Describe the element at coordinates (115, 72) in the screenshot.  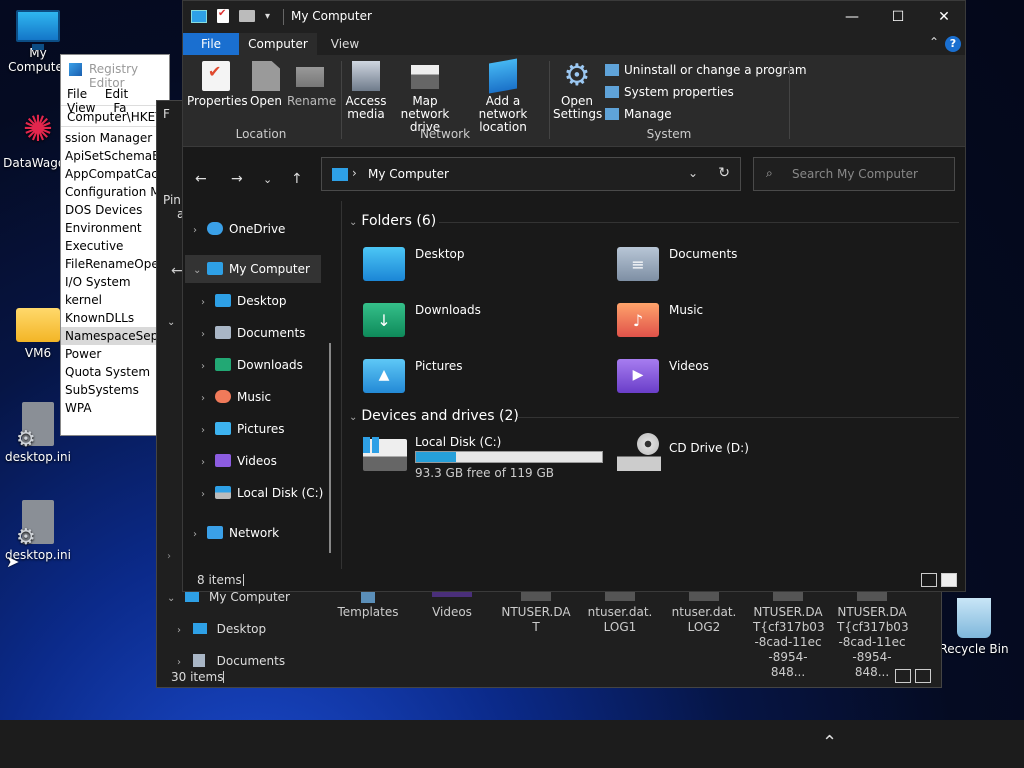
I see `regedit-titlebar: Registry Editor` at that location.